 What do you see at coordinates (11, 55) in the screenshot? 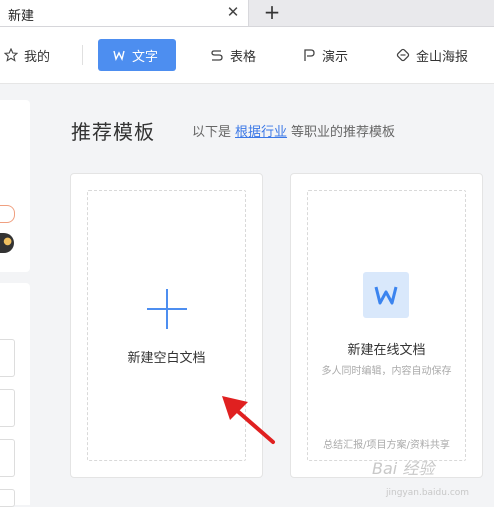
I see `star-icon` at bounding box center [11, 55].